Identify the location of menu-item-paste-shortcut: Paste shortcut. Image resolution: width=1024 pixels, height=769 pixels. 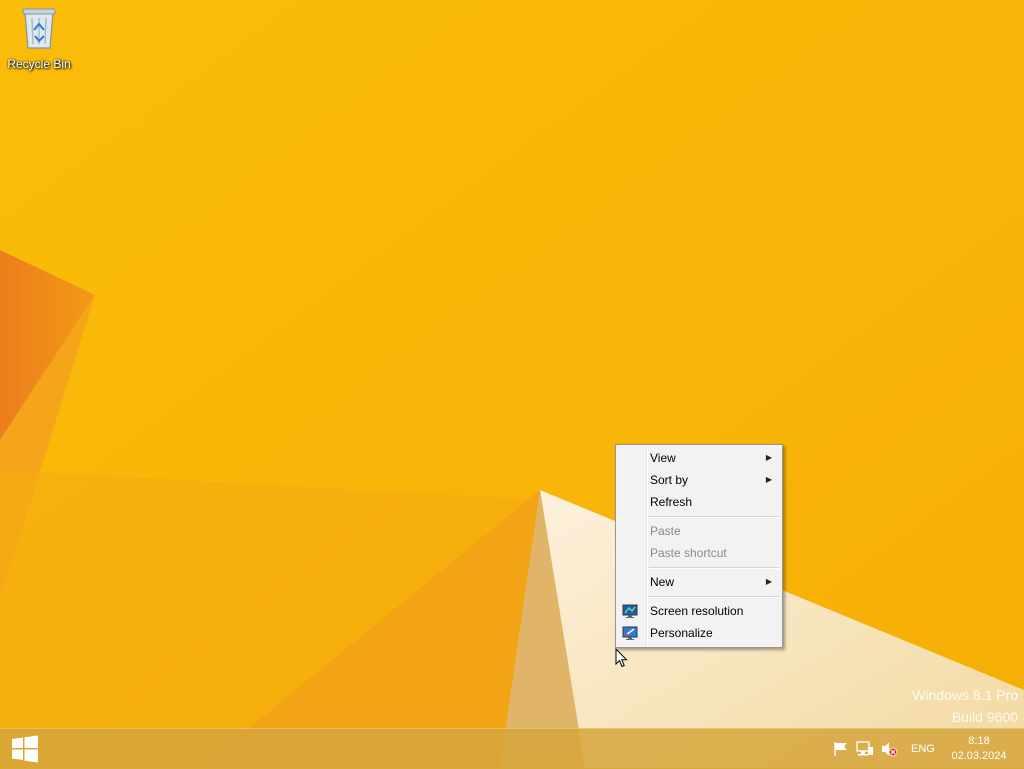
(699, 553).